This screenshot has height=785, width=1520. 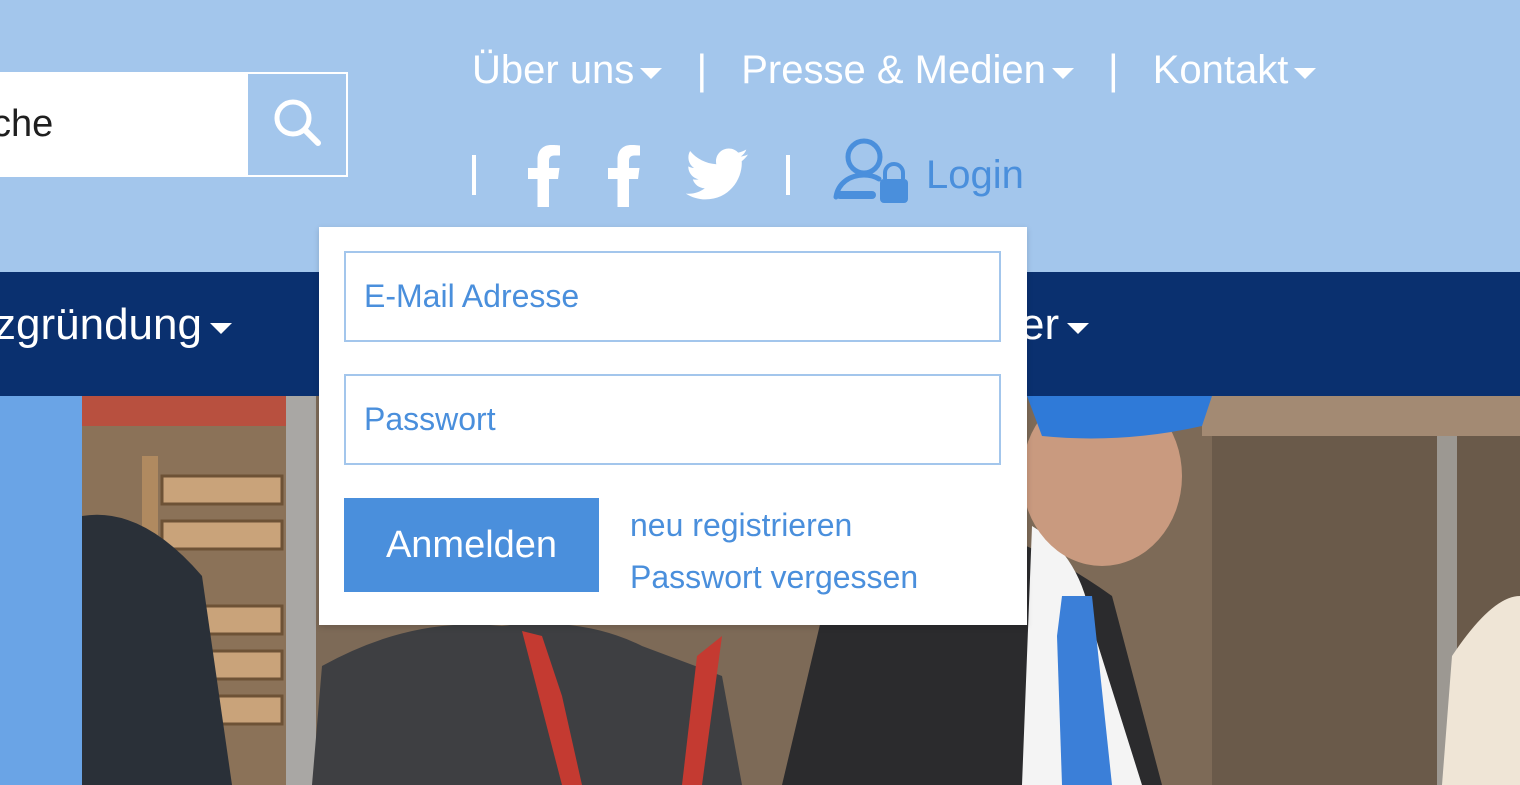 I want to click on main-nav-item-existenzgruendung: zgründung, so click(x=116, y=325).